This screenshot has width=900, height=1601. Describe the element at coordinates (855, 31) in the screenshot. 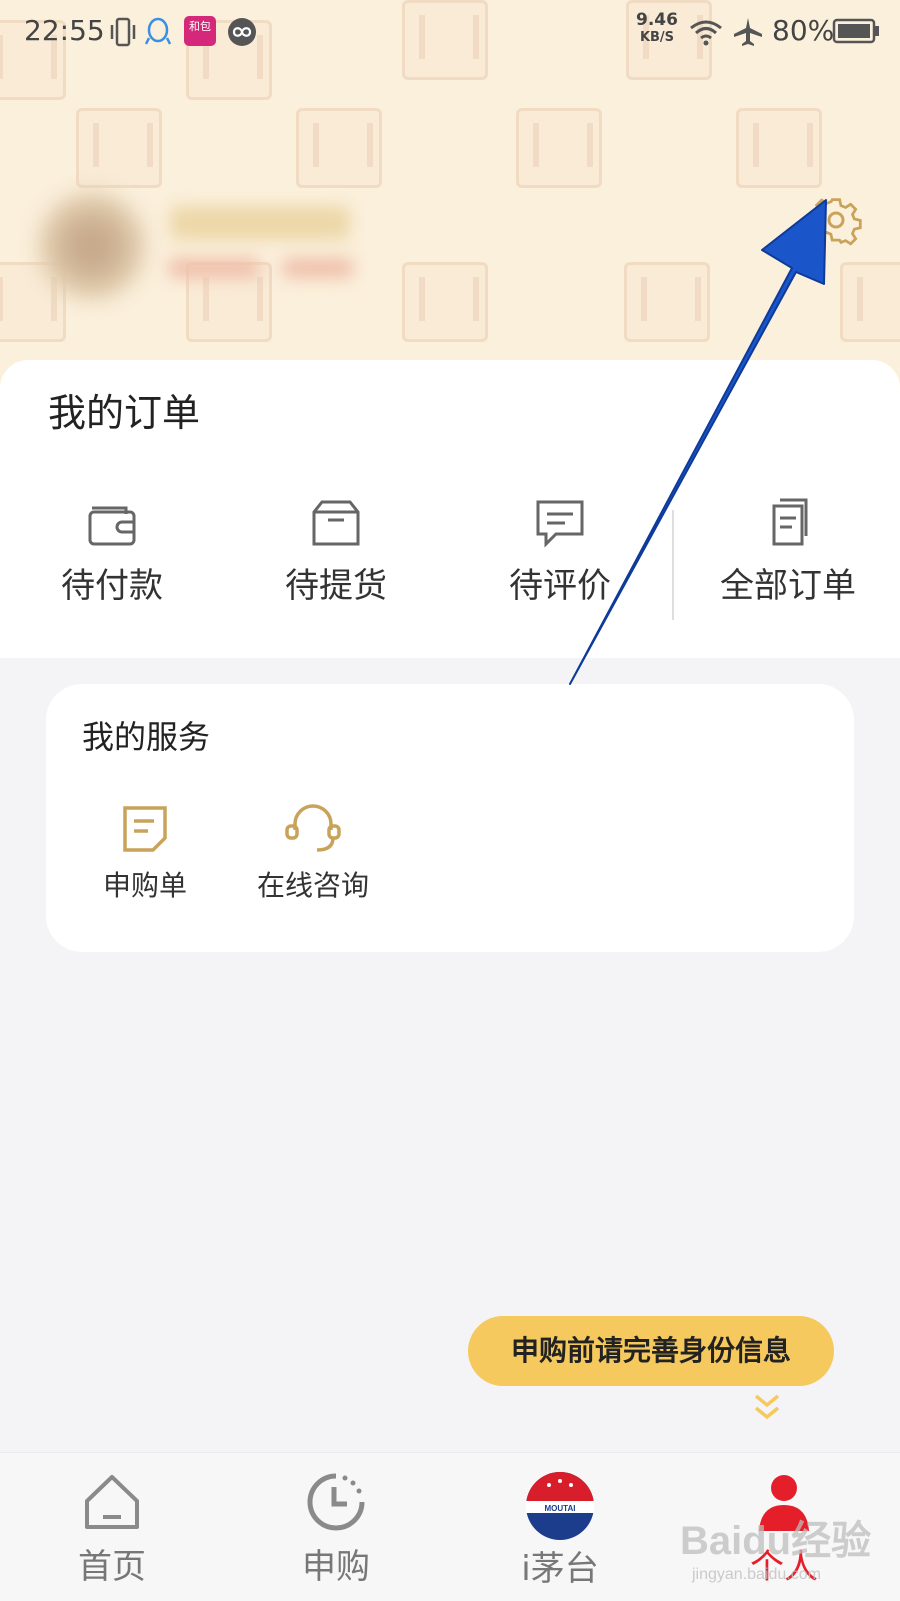

I see `battery-icon` at that location.